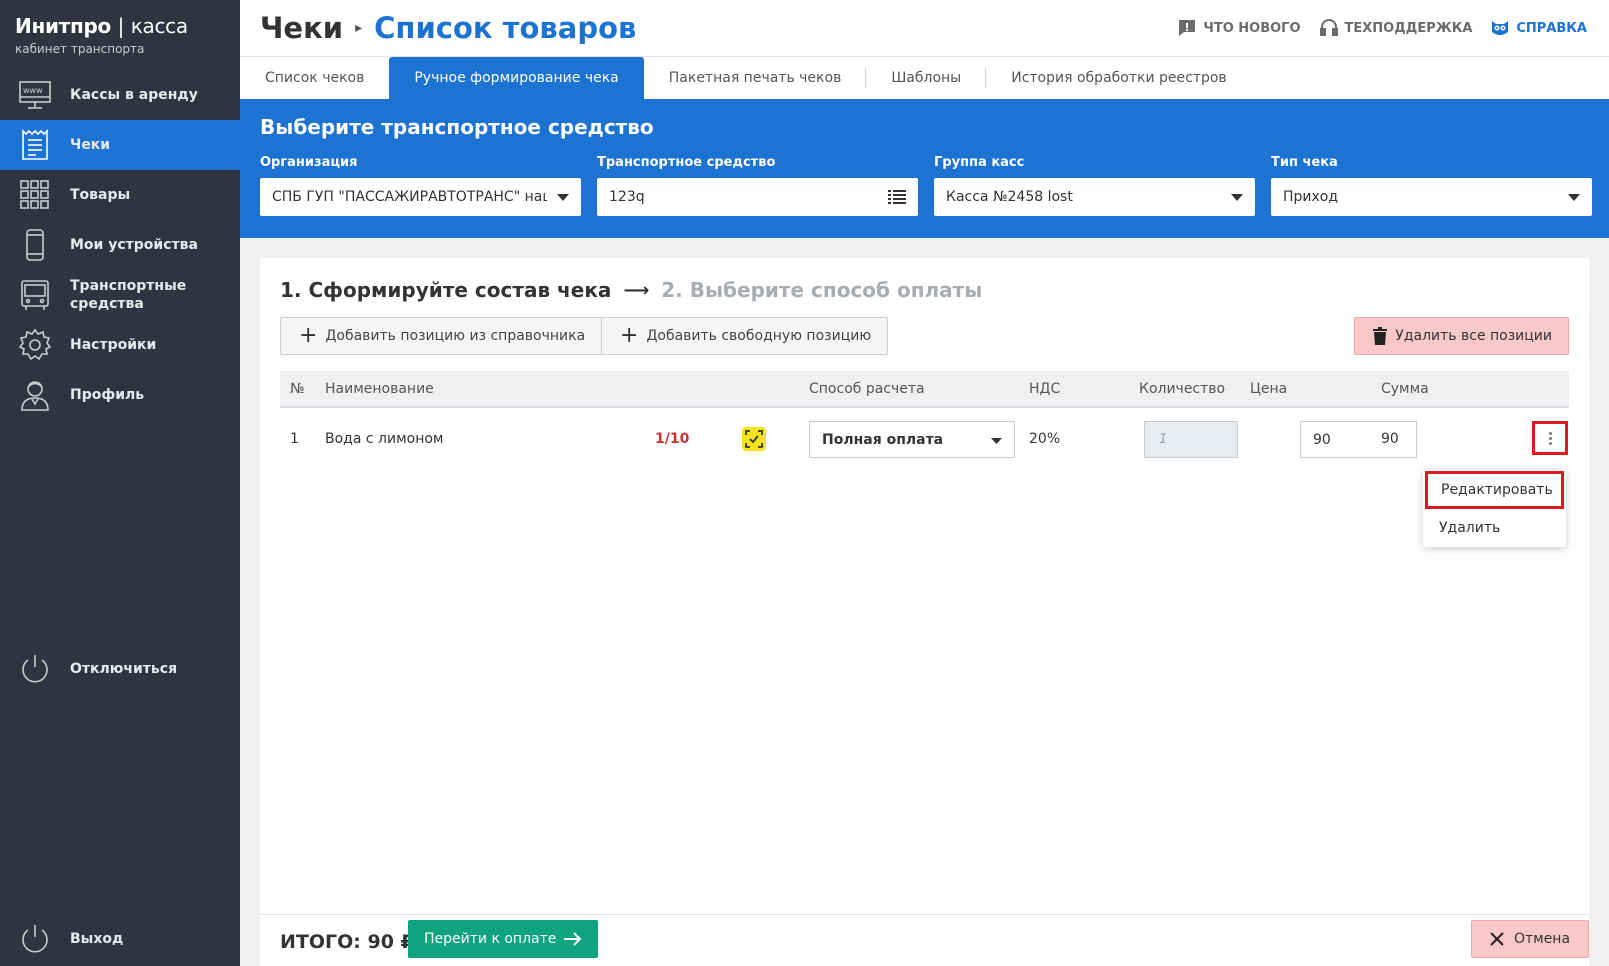  Describe the element at coordinates (100, 195) in the screenshot. I see `sidebar-item-label: Товары` at that location.